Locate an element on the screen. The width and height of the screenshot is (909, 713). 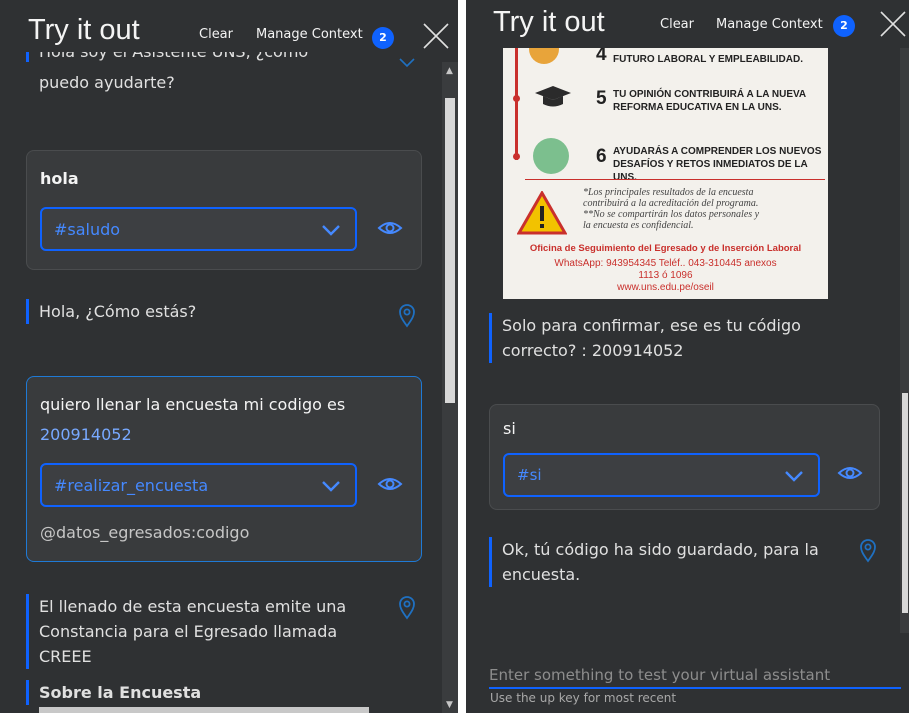
message-input is located at coordinates (695, 675).